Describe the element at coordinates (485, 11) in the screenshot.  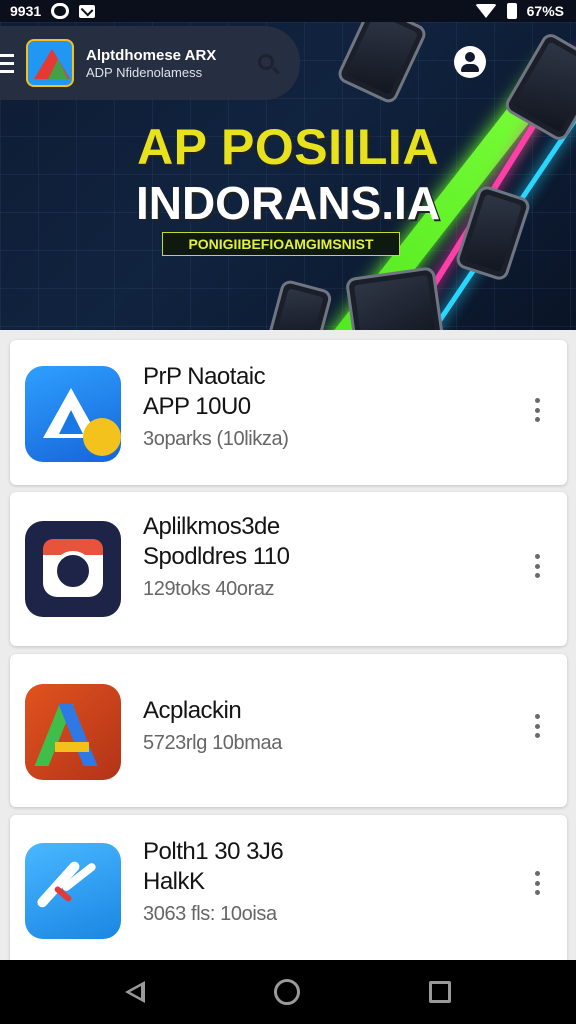
I see `wifi-icon` at that location.